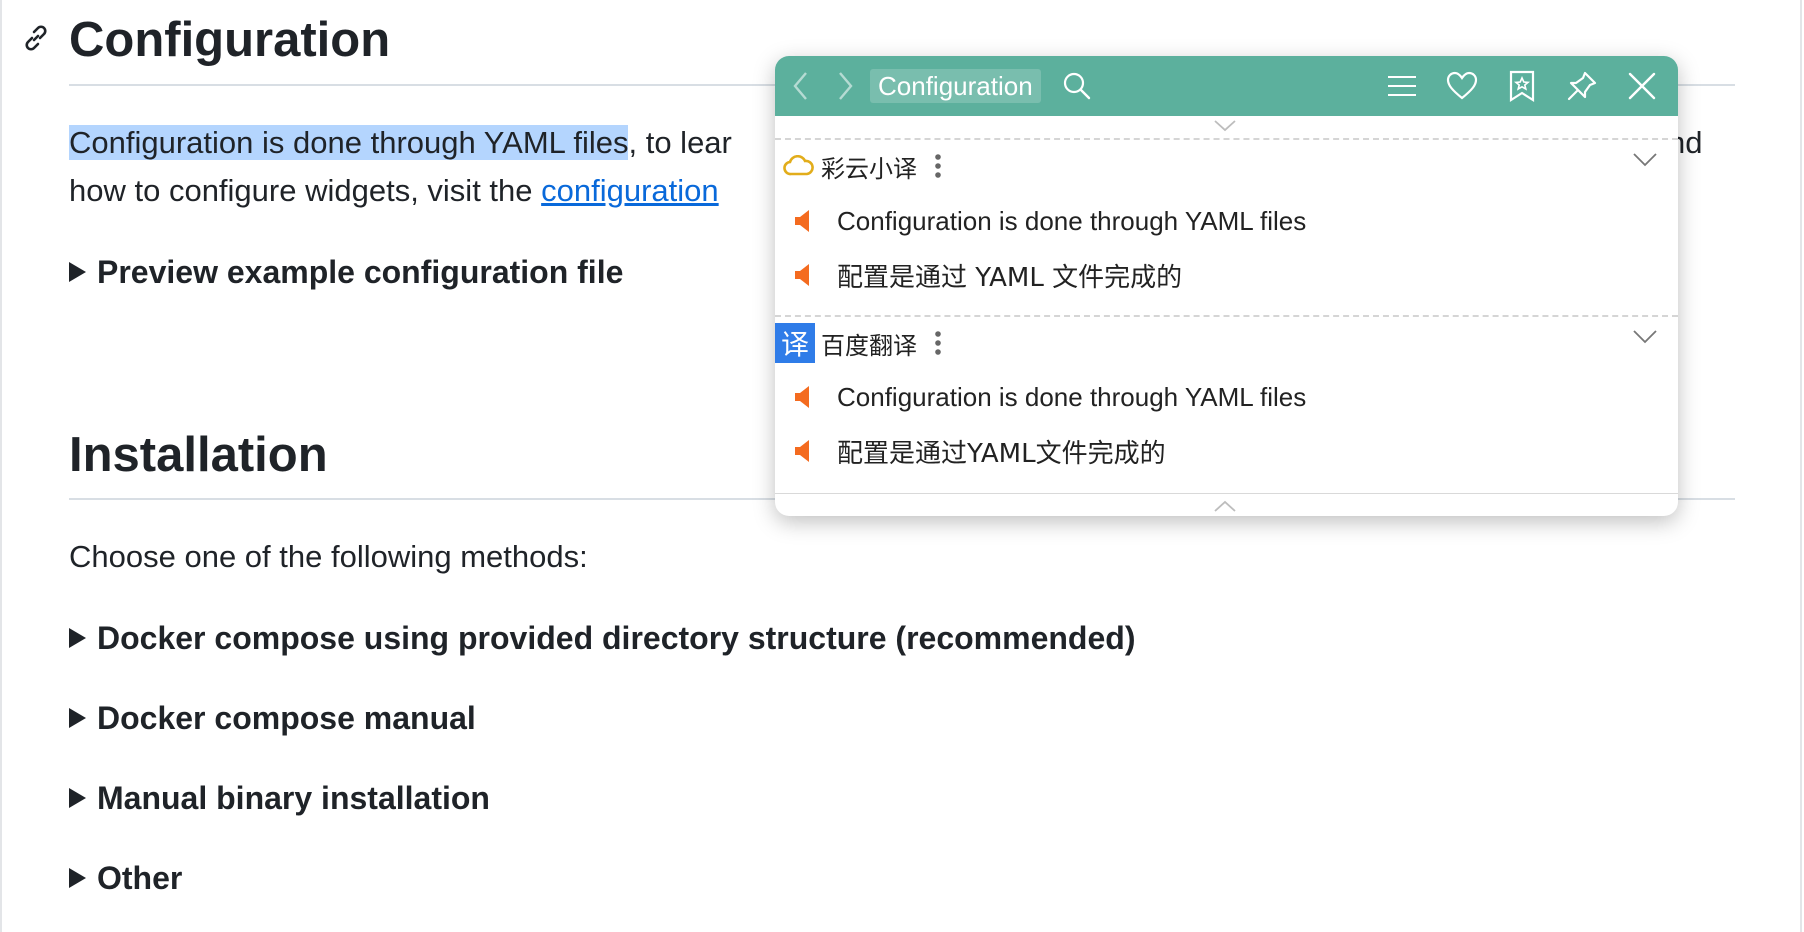  Describe the element at coordinates (799, 166) in the screenshot. I see `cloud-icon` at that location.